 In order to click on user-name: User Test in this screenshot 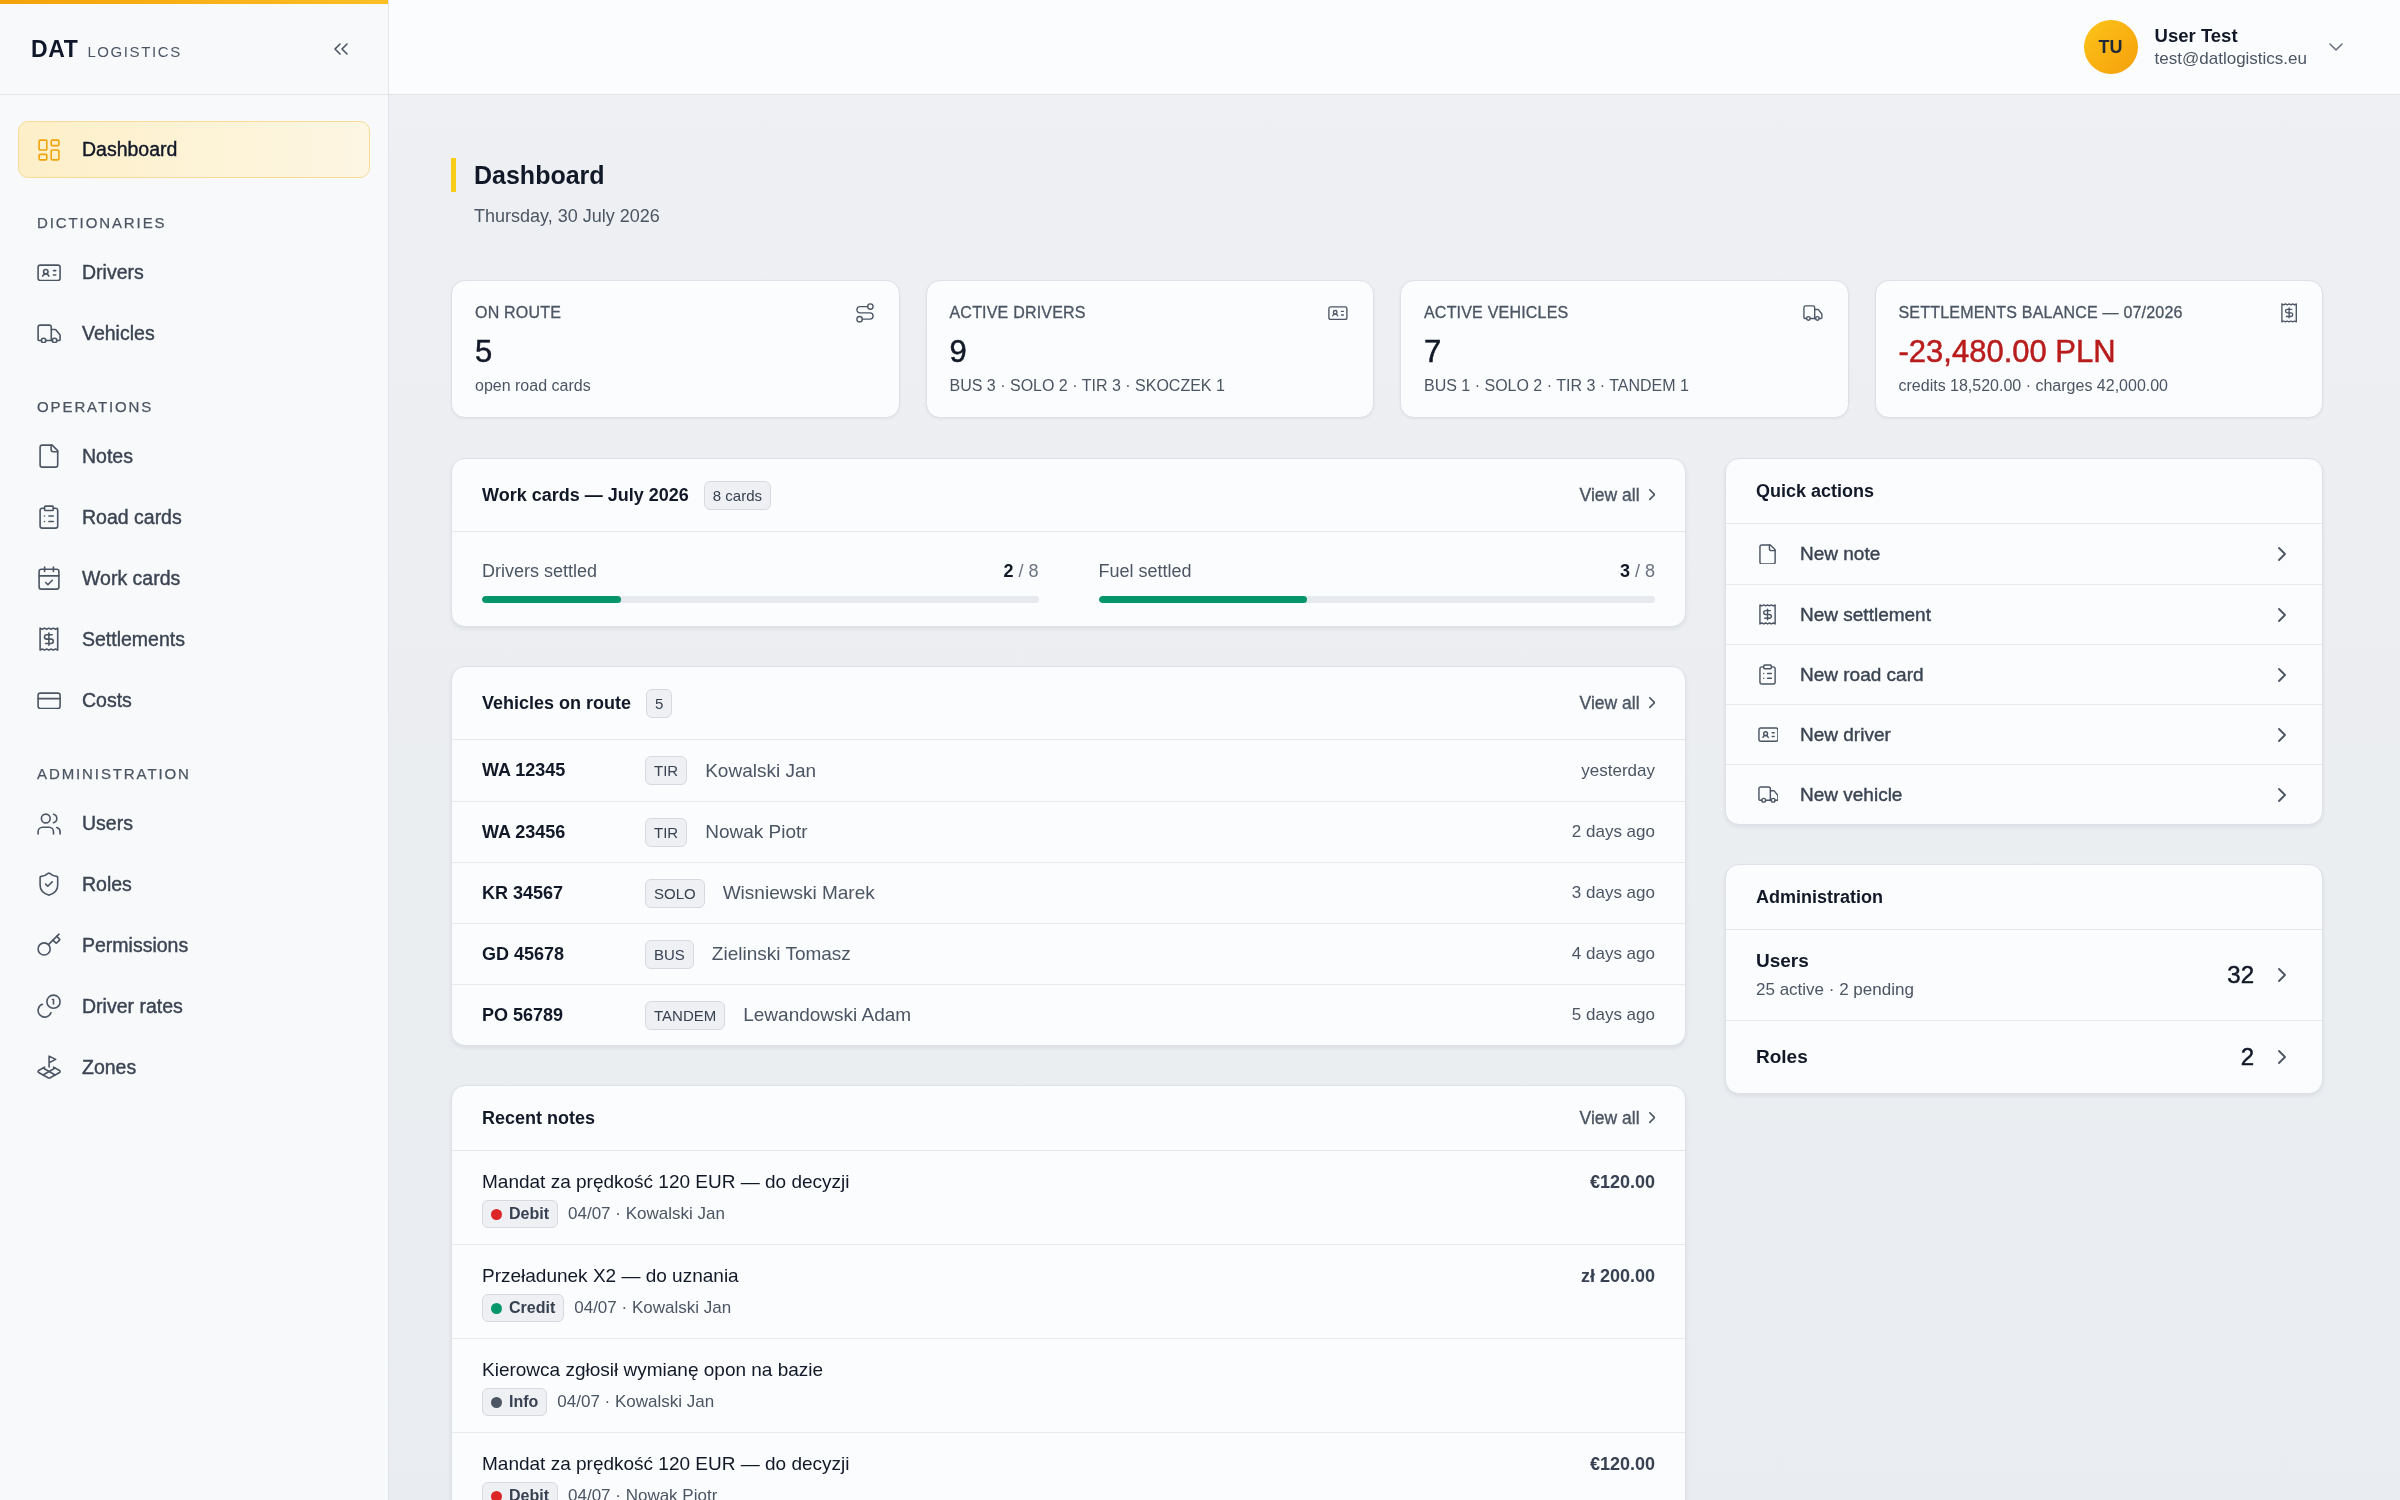, I will do `click(2196, 36)`.